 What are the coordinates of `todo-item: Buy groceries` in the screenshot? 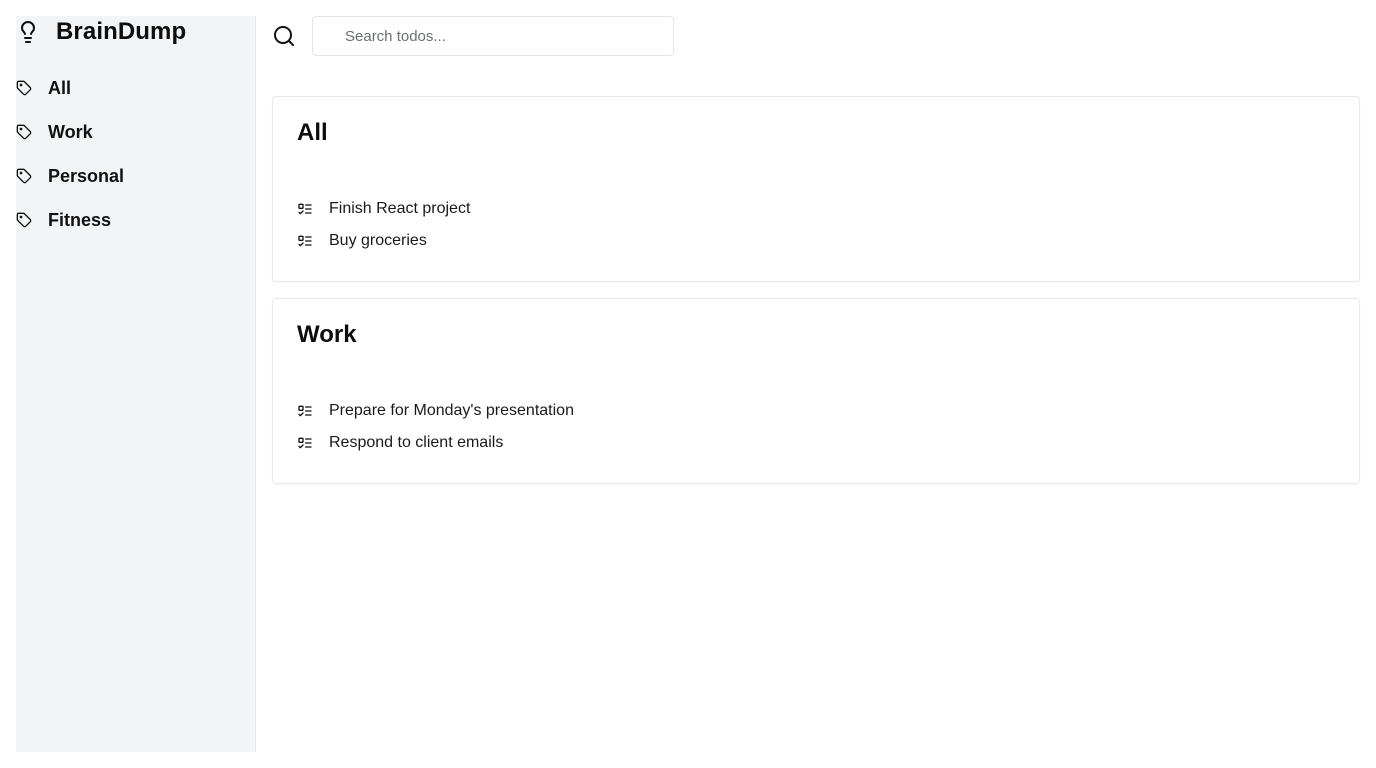 It's located at (383, 241).